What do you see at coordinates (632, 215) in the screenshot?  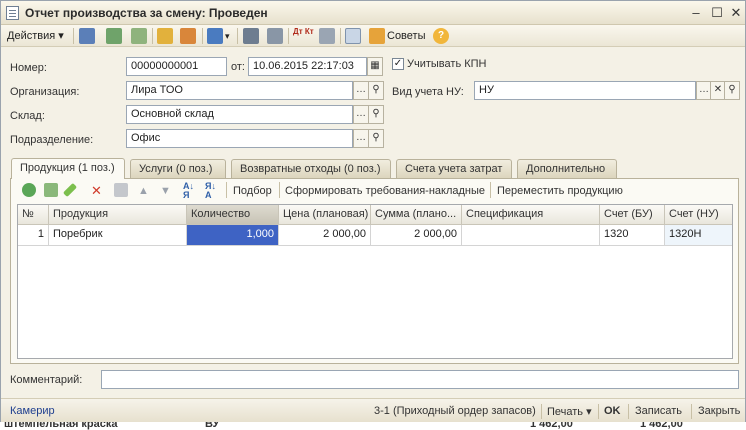 I see `column-header-account-bu: Счет (БУ)` at bounding box center [632, 215].